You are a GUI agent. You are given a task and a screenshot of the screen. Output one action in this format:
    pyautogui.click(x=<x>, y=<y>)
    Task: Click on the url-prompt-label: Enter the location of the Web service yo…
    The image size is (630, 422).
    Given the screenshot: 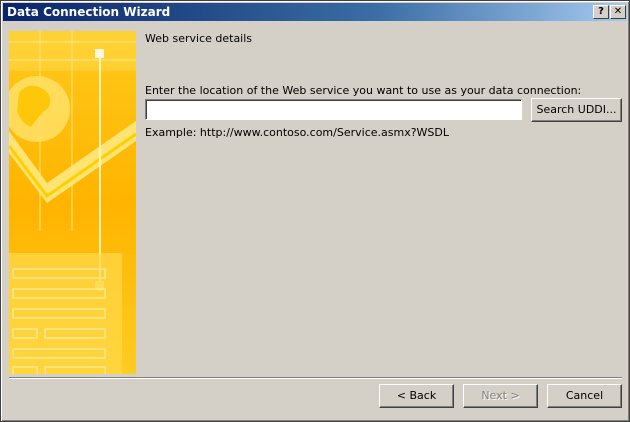 What is the action you would take?
    pyautogui.click(x=363, y=90)
    